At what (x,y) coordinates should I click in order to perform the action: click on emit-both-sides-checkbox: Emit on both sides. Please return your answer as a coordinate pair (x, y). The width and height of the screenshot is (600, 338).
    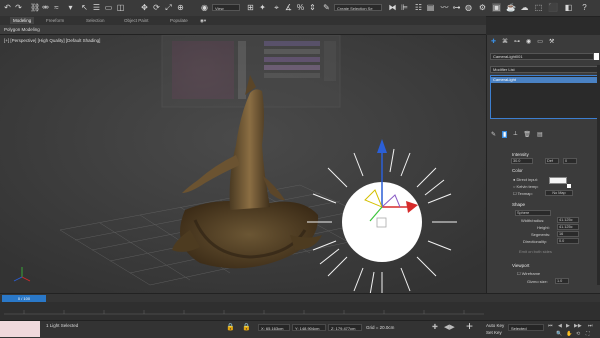
    Looking at the image, I should click on (535, 251).